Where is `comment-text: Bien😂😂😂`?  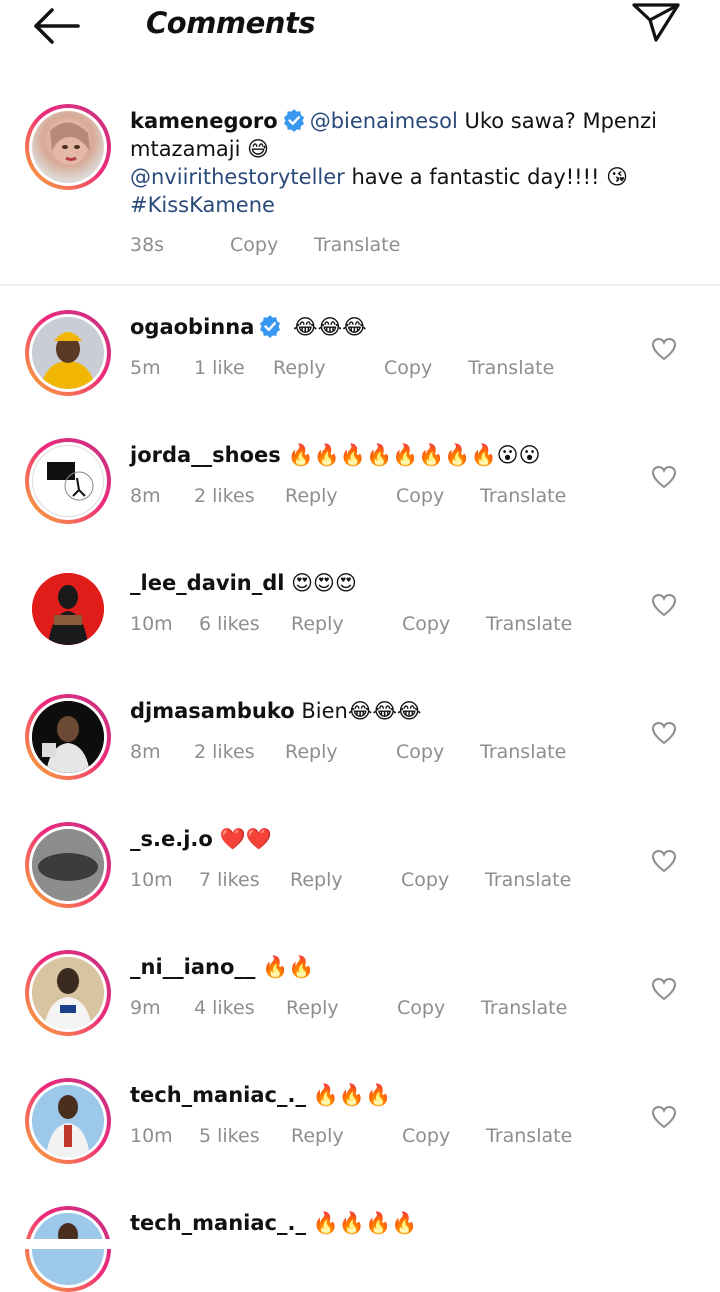
comment-text: Bien😂😂😂 is located at coordinates (361, 711).